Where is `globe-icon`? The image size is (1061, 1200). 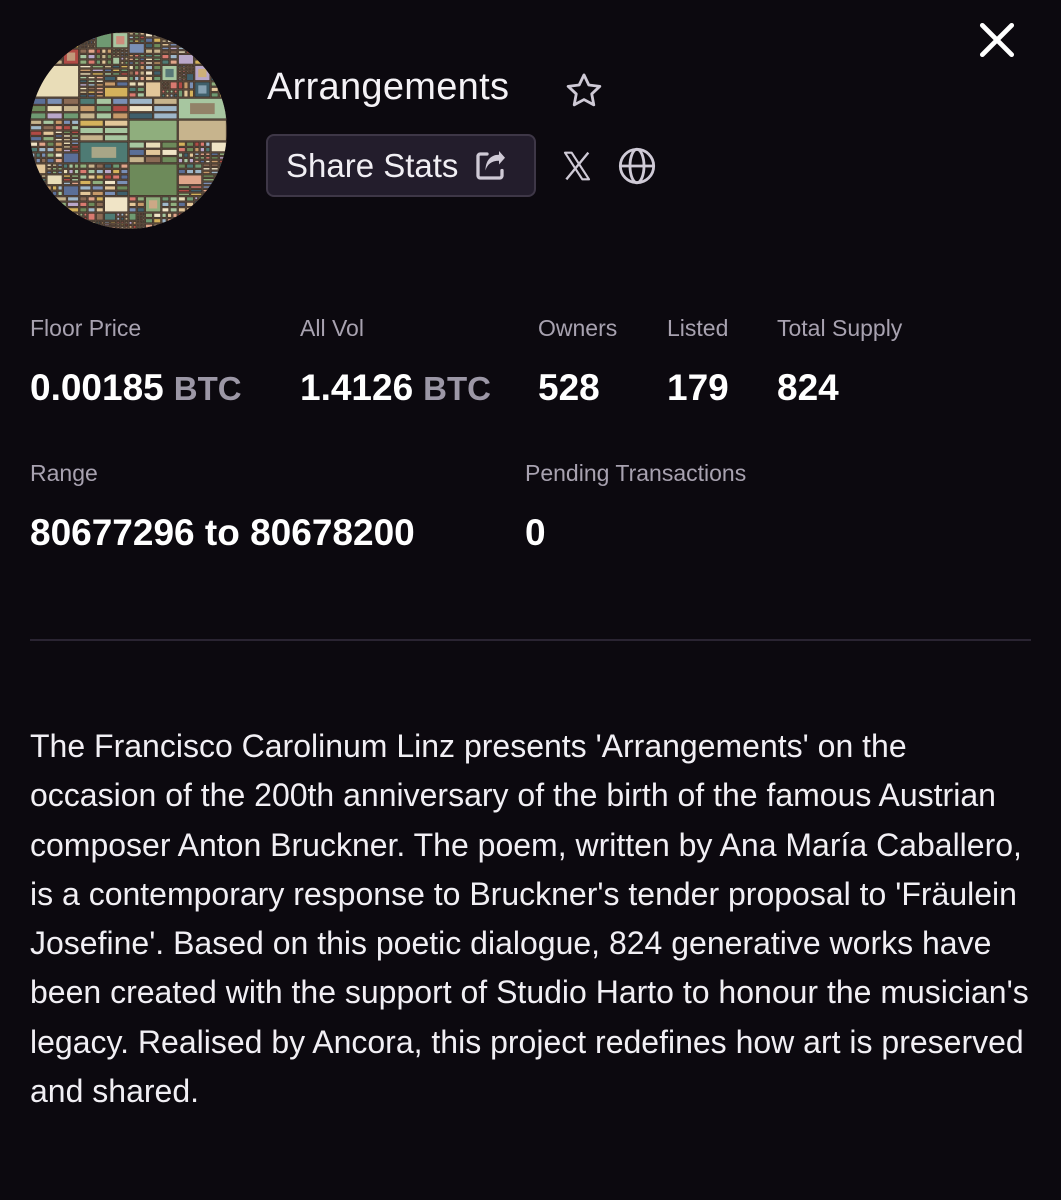
globe-icon is located at coordinates (637, 166).